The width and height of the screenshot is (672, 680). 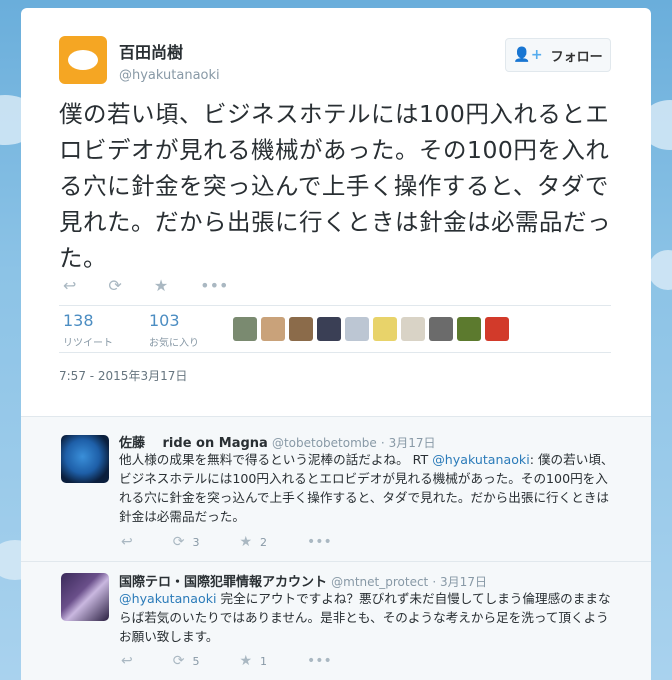 I want to click on retweet-icon: ⟳, so click(x=114, y=285).